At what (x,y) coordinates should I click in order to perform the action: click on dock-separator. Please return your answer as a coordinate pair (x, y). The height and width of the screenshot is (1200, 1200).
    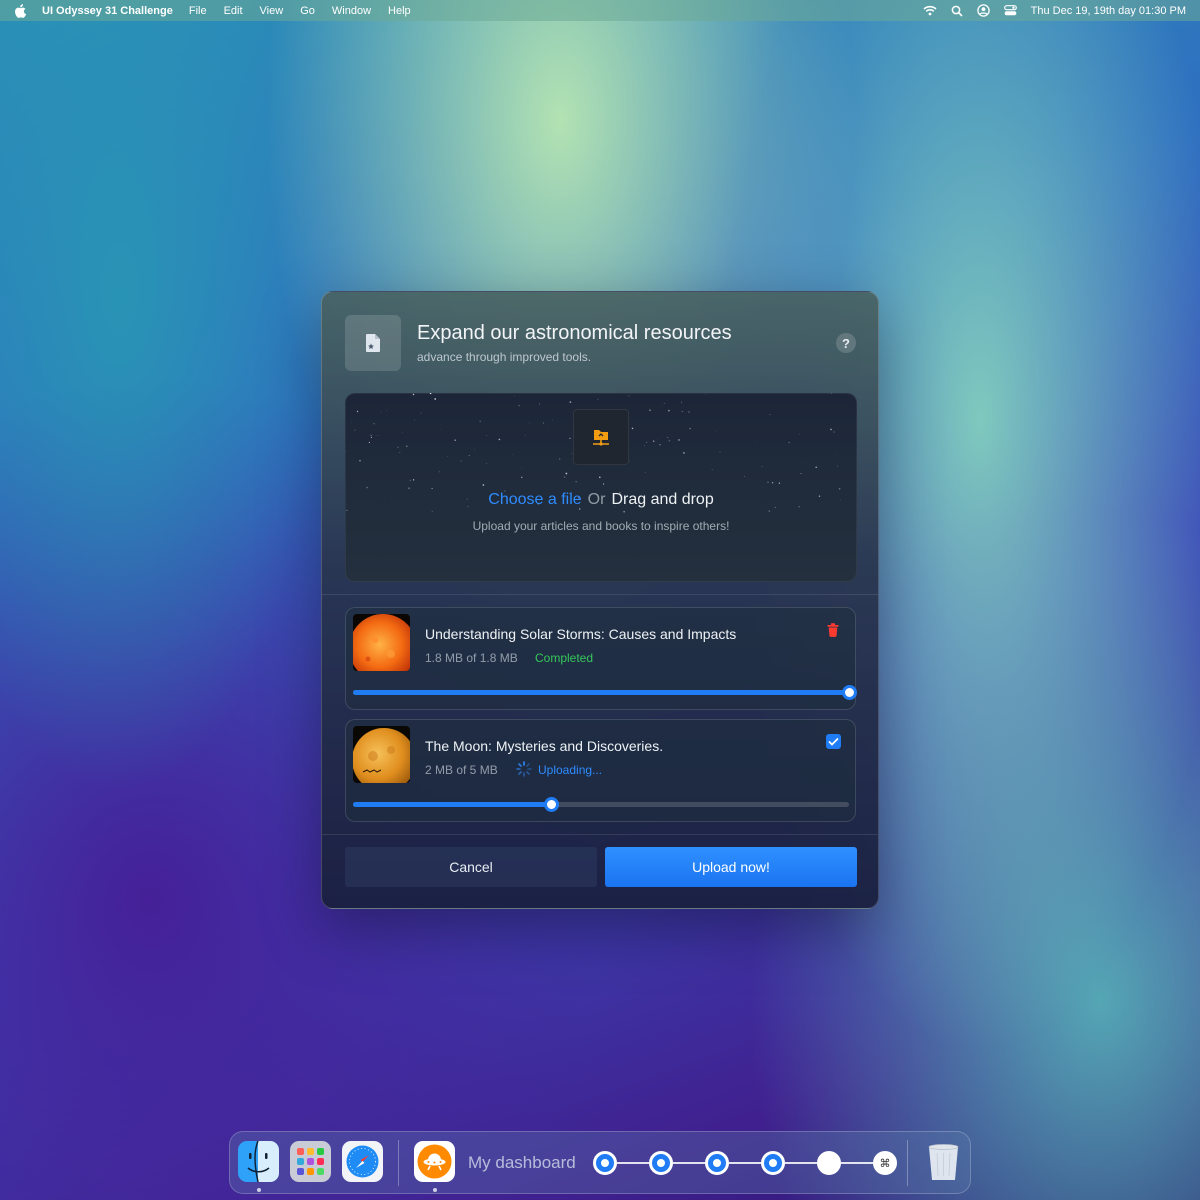
    Looking at the image, I should click on (907, 1163).